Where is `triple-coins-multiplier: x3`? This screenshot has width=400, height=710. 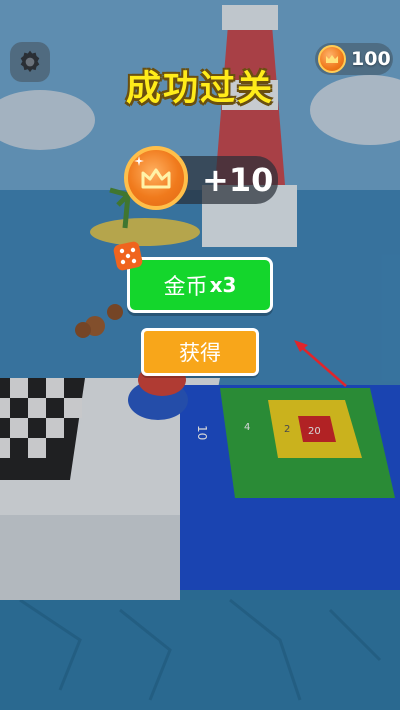
triple-coins-multiplier: x3 is located at coordinates (223, 285).